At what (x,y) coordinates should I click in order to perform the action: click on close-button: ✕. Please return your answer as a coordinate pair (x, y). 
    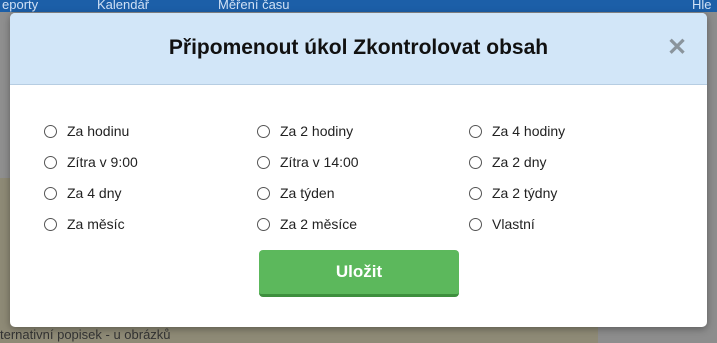
    Looking at the image, I should click on (677, 48).